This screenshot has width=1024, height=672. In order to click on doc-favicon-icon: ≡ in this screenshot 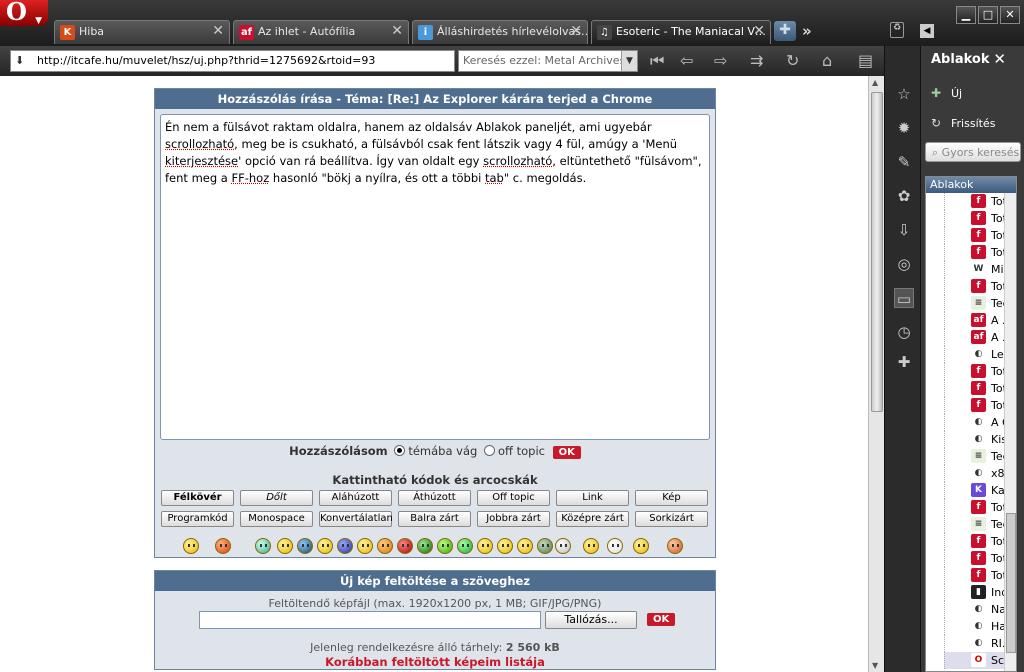, I will do `click(978, 524)`.